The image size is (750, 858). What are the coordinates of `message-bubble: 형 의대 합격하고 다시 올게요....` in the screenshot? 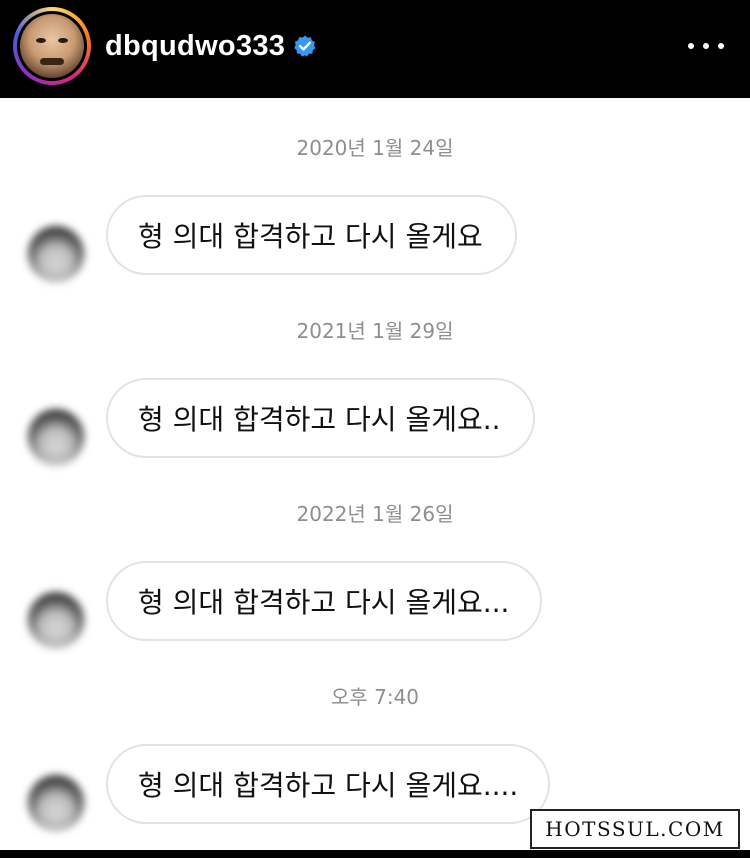 It's located at (328, 784).